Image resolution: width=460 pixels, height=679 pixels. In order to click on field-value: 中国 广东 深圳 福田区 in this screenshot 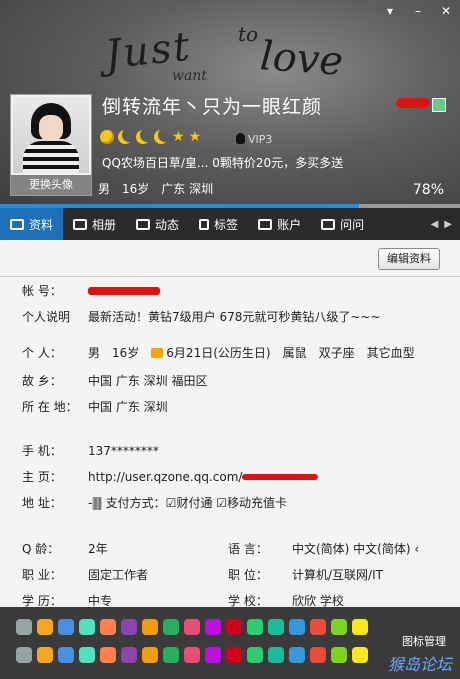, I will do `click(148, 381)`.